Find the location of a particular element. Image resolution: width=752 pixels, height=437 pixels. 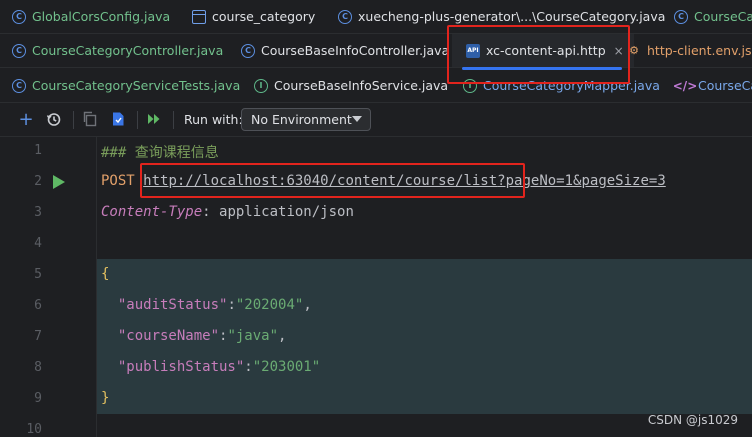

code-line-3: Content-Type: application/json is located at coordinates (227, 212).